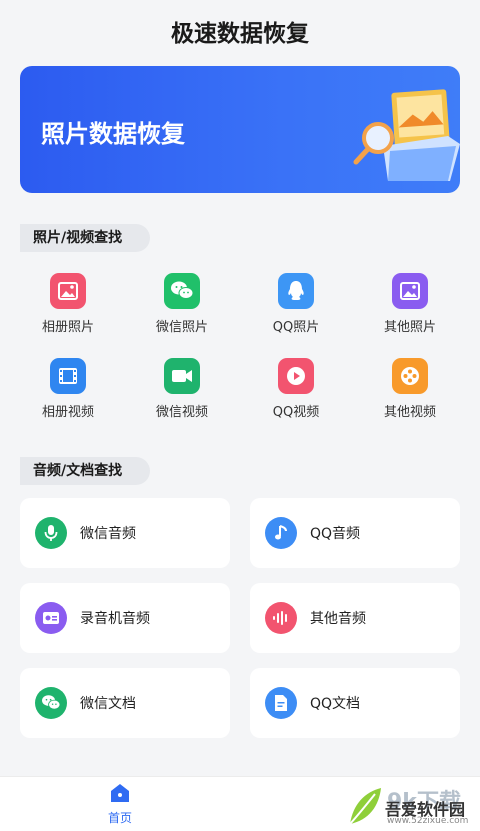 The width and height of the screenshot is (480, 831). I want to click on banner-label: 照片数据恢复, so click(113, 134).